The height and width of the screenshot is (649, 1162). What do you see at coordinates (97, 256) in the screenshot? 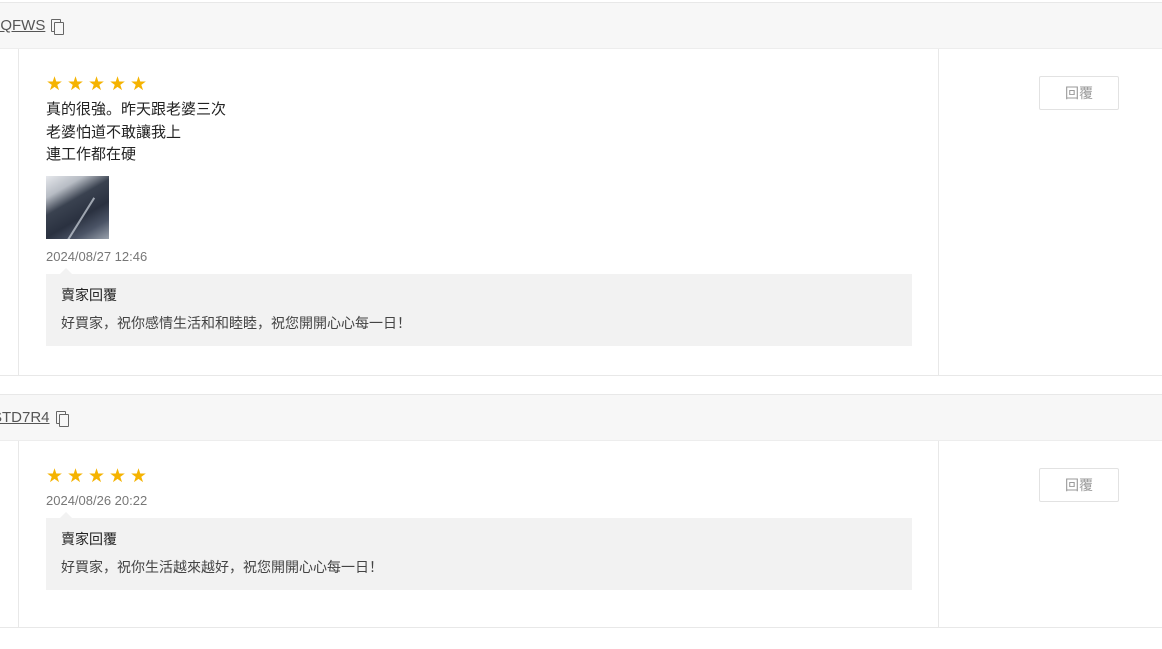
I see `review-timestamp: 2024/08/27 12:46` at bounding box center [97, 256].